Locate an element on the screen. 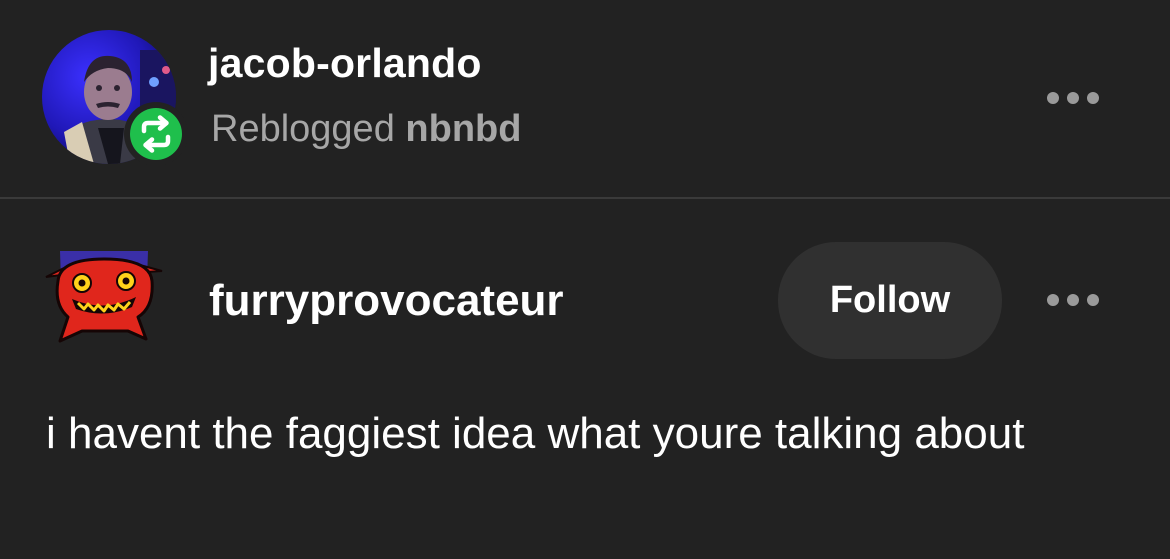 Image resolution: width=1170 pixels, height=559 pixels. more-options-icon is located at coordinates (1073, 98).